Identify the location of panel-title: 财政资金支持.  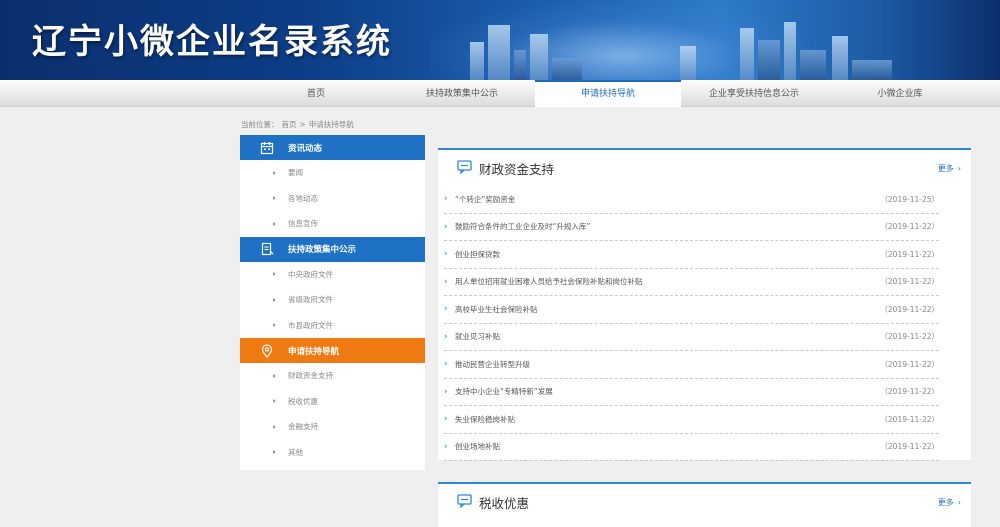
(517, 169).